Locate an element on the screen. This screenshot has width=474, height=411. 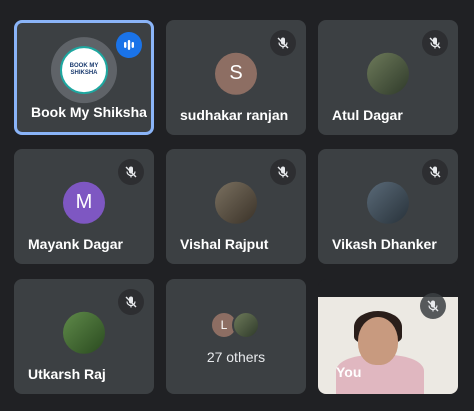
participant-tile-mayank-dagar: M Mayank Dagar is located at coordinates (84, 206).